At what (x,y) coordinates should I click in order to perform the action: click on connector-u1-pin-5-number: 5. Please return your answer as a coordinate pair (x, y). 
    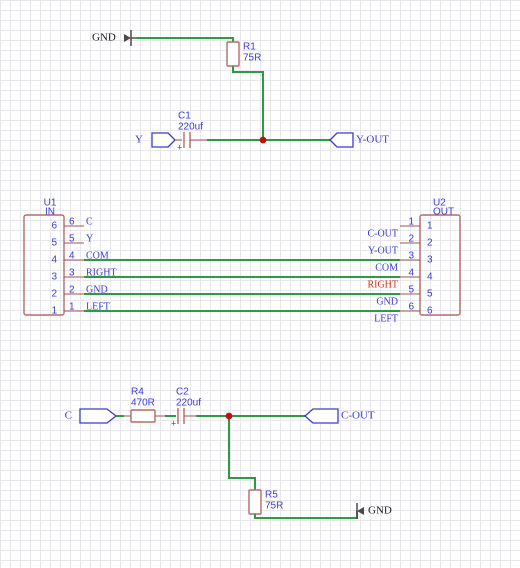
    Looking at the image, I should click on (54, 243).